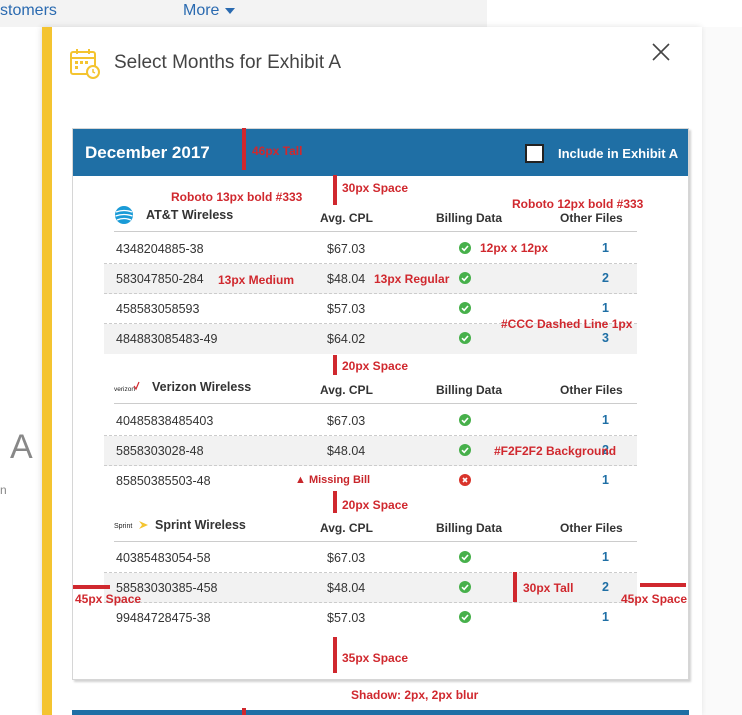 The height and width of the screenshot is (715, 742). I want to click on include-exhibit-checkbox, so click(534, 153).